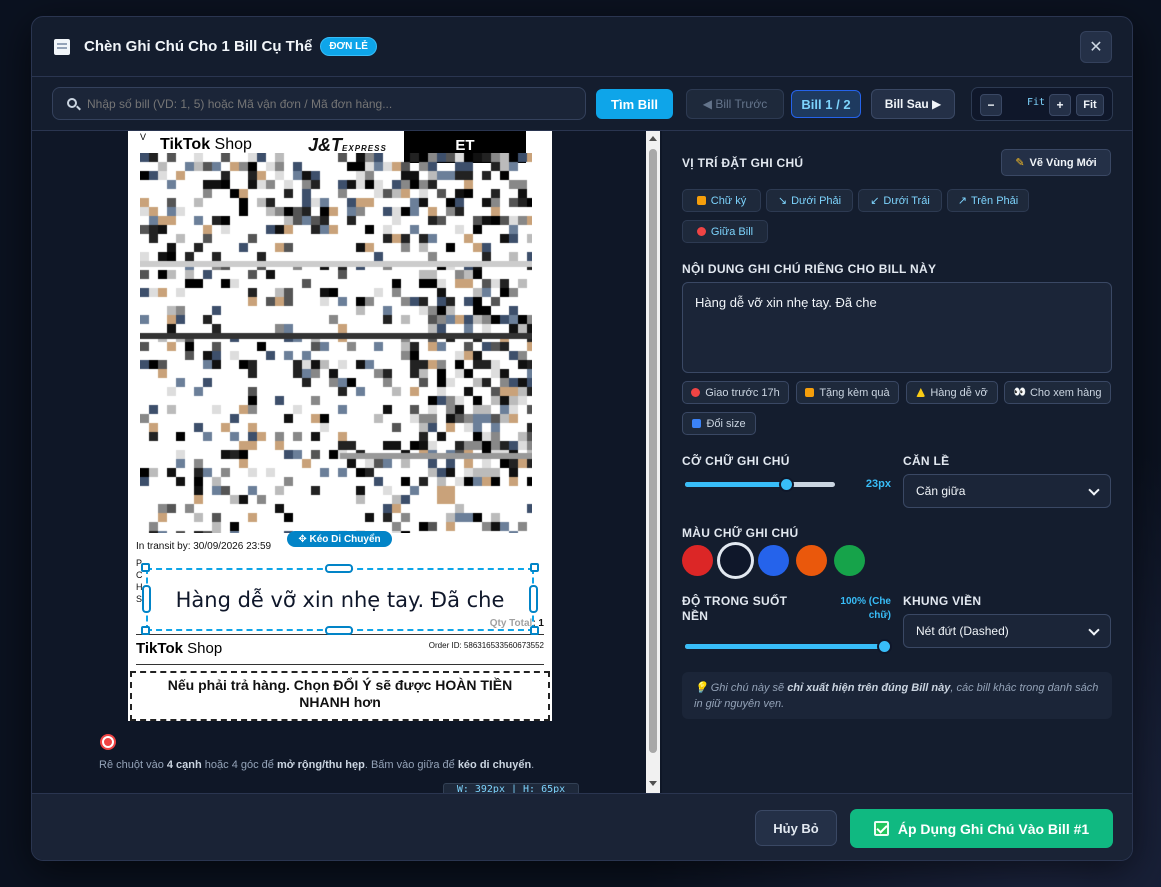  What do you see at coordinates (486, 645) in the screenshot?
I see `order-id: Order ID: 586316533560673552` at bounding box center [486, 645].